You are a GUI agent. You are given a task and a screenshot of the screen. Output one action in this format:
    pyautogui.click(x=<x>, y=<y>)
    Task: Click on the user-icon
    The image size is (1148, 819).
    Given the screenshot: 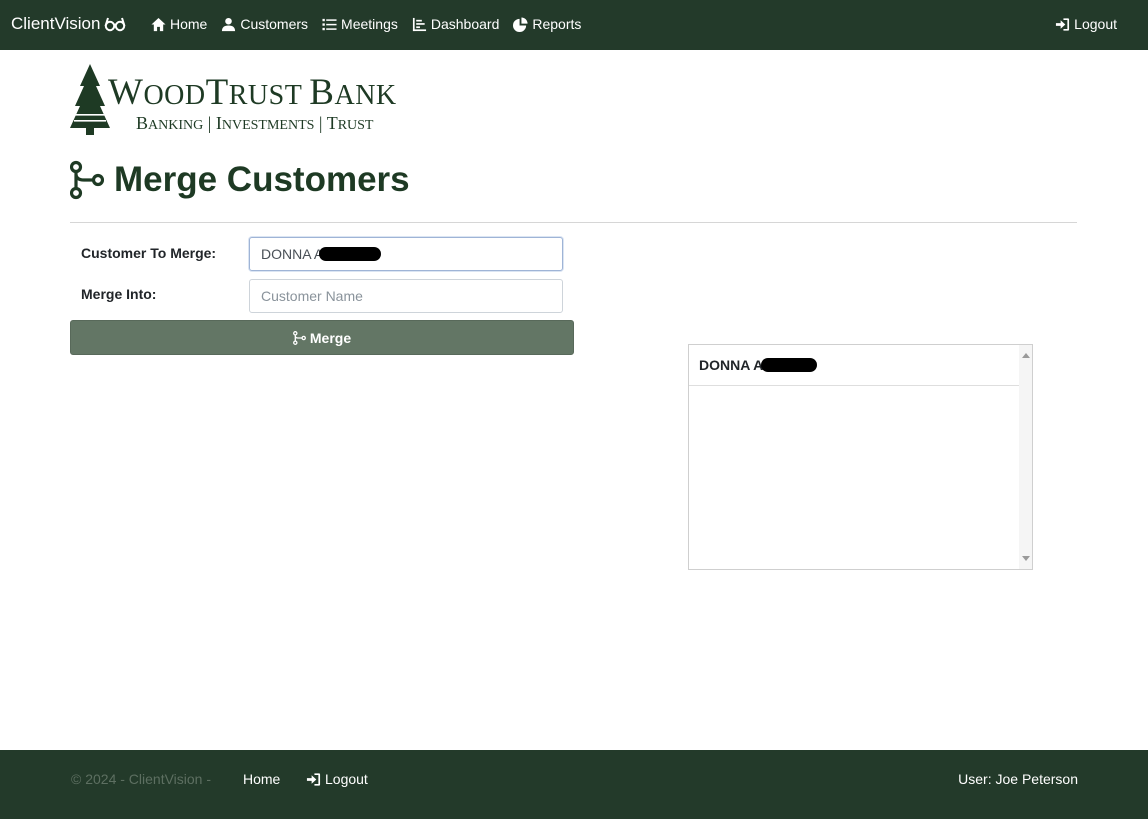 What is the action you would take?
    pyautogui.click(x=229, y=24)
    